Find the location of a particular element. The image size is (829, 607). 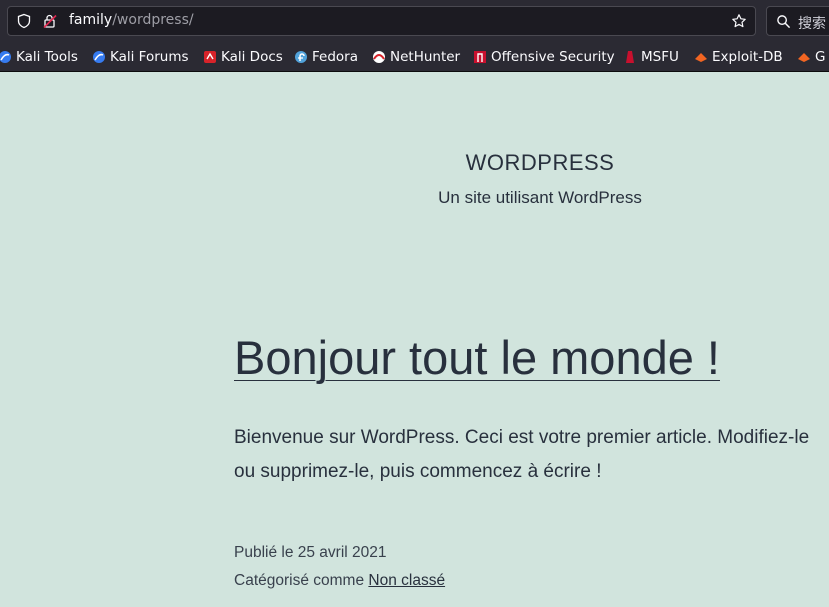

bookmark-star-icon is located at coordinates (739, 21).